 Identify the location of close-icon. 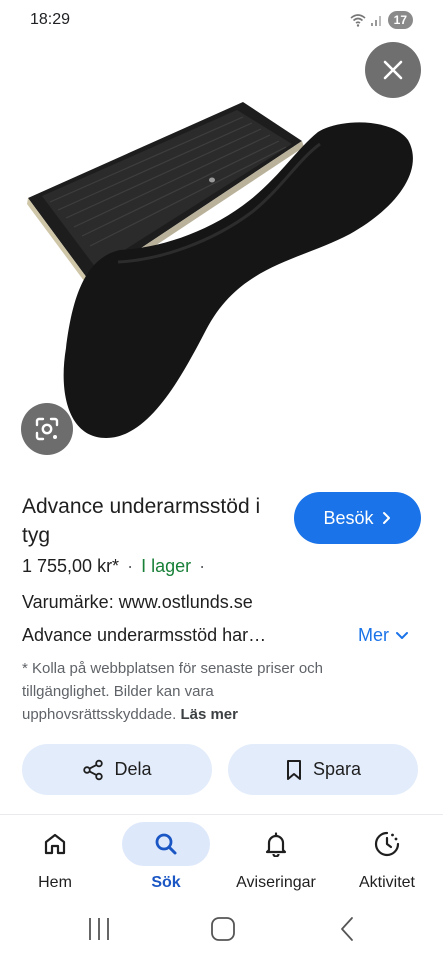
(393, 70).